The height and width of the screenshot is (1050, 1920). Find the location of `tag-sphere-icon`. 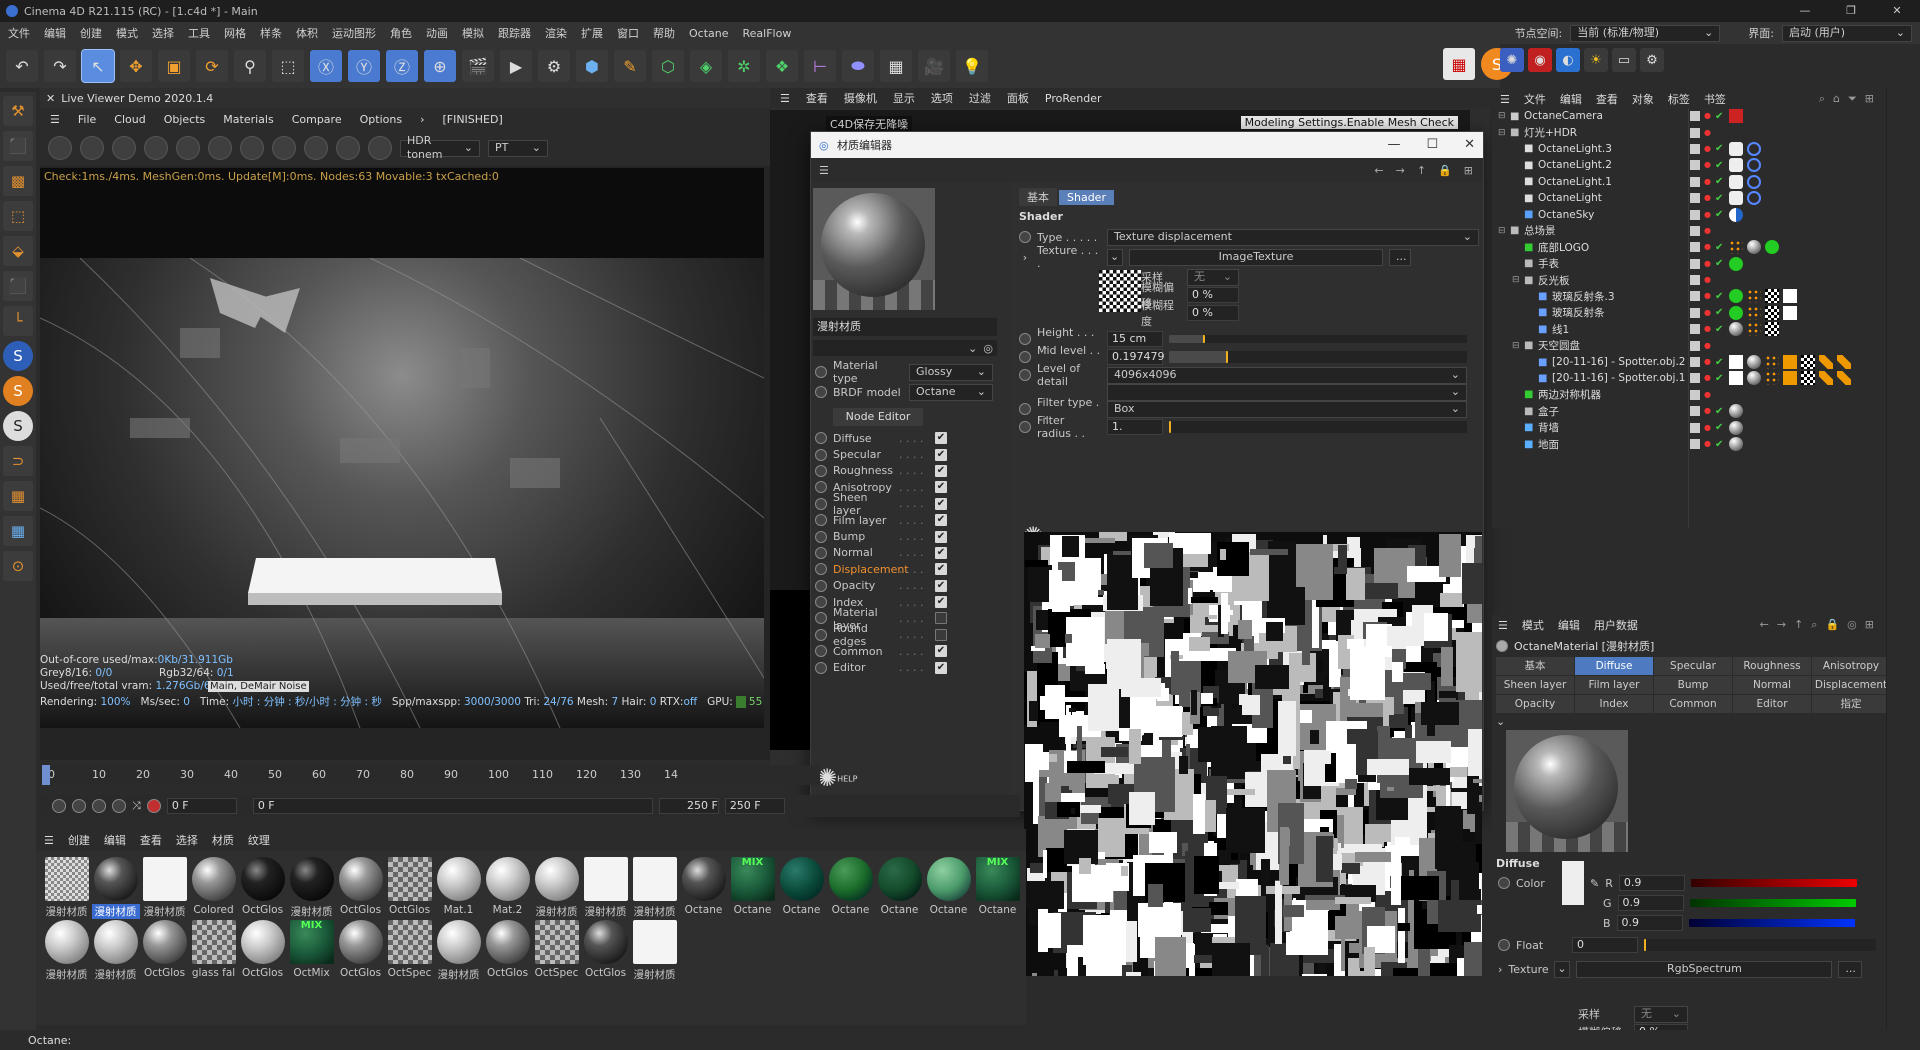

tag-sphere-icon is located at coordinates (1735, 444).